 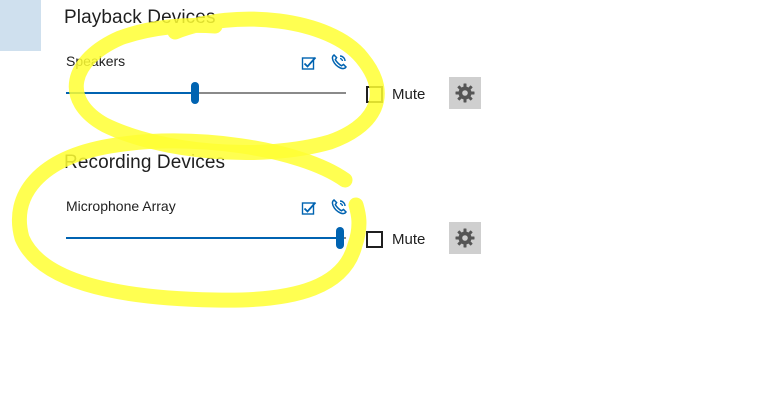 I want to click on recording-mute-toggle: Mute, so click(x=395, y=239).